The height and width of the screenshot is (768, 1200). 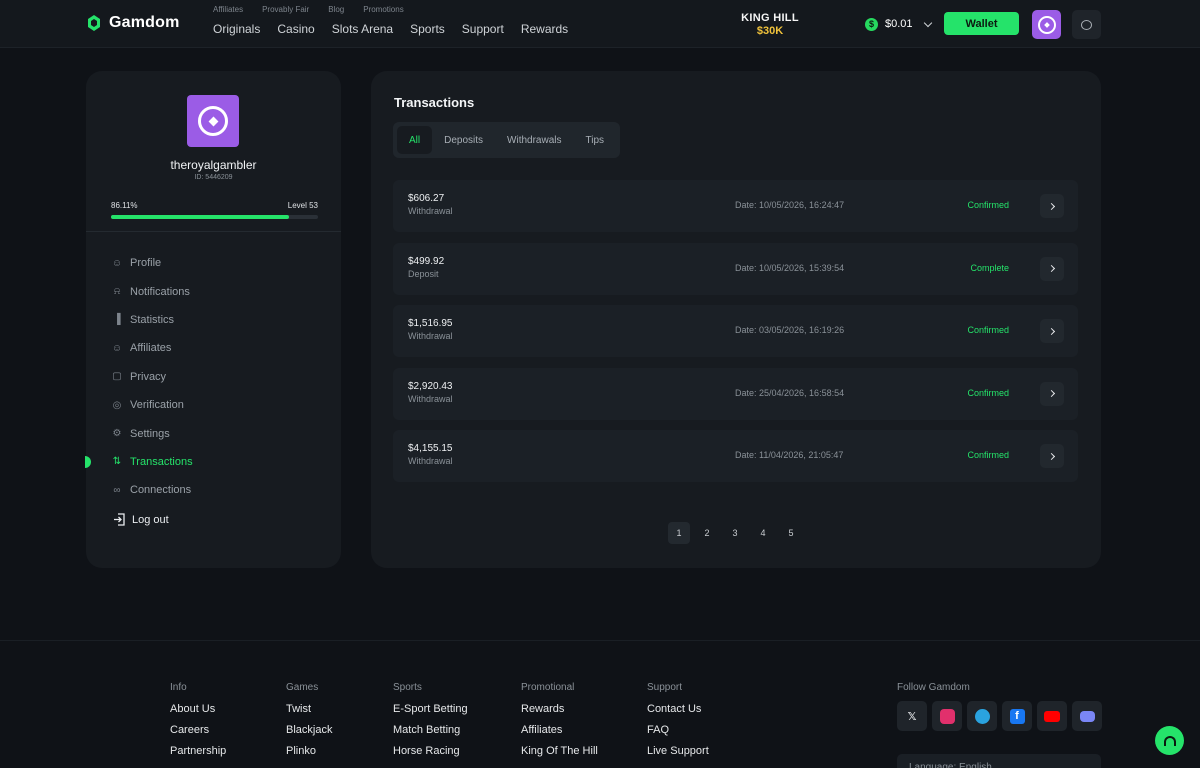 What do you see at coordinates (791, 533) in the screenshot?
I see `page-button-5: 5` at bounding box center [791, 533].